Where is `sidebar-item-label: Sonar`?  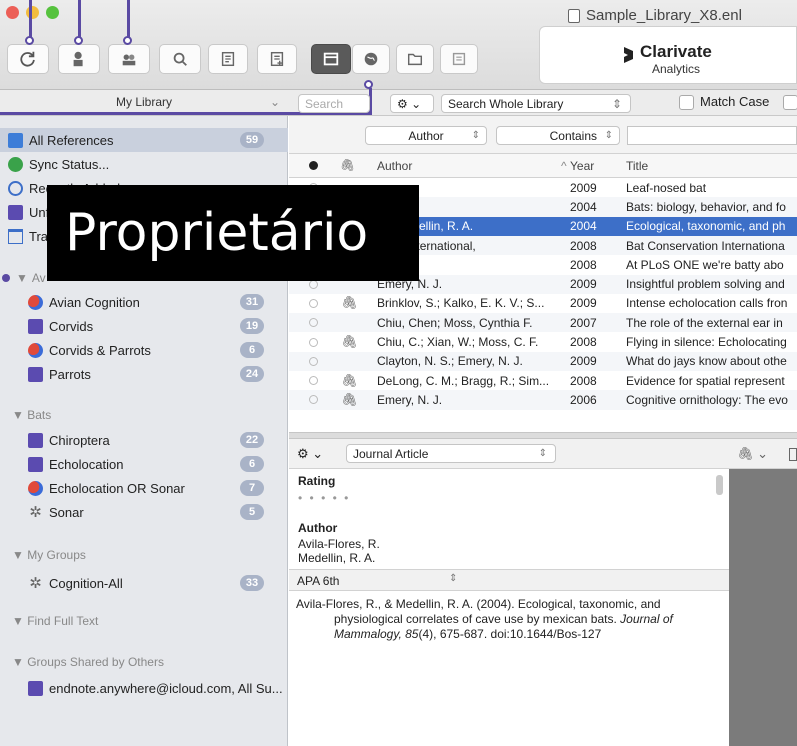 sidebar-item-label: Sonar is located at coordinates (66, 512).